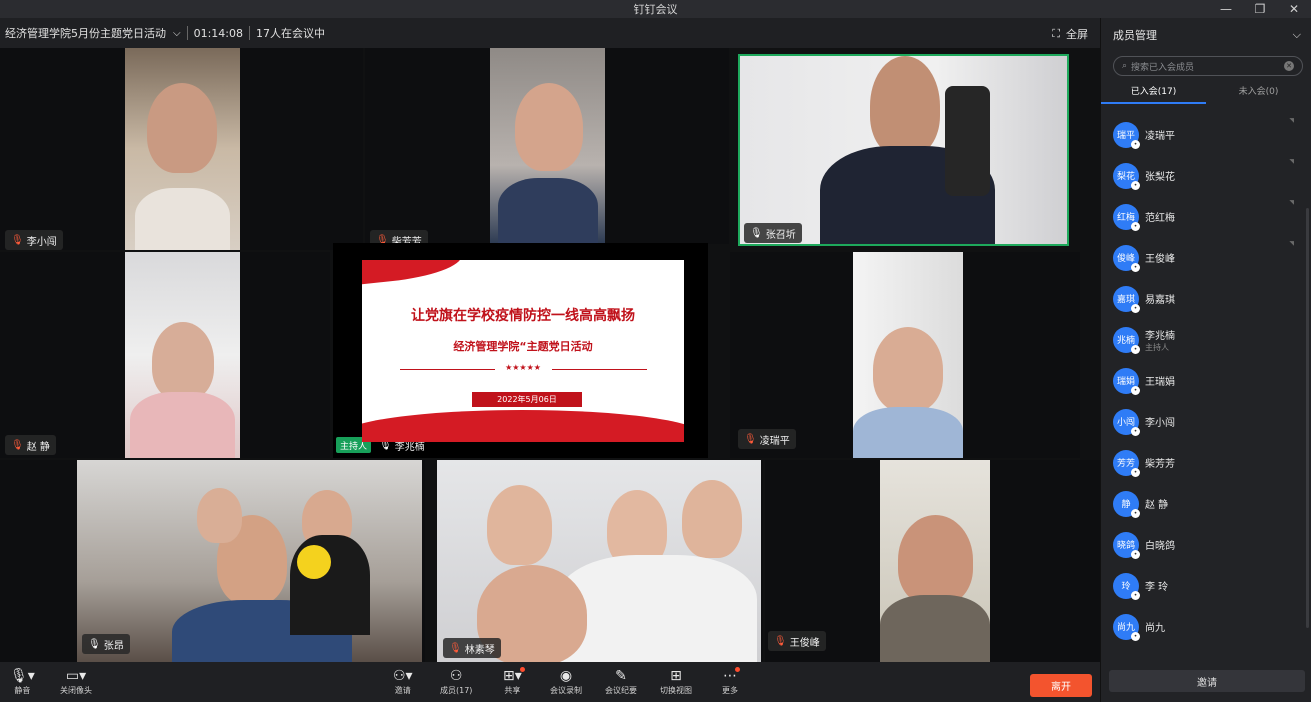  What do you see at coordinates (1125, 66) in the screenshot?
I see `search-icon: ⌕` at bounding box center [1125, 66].